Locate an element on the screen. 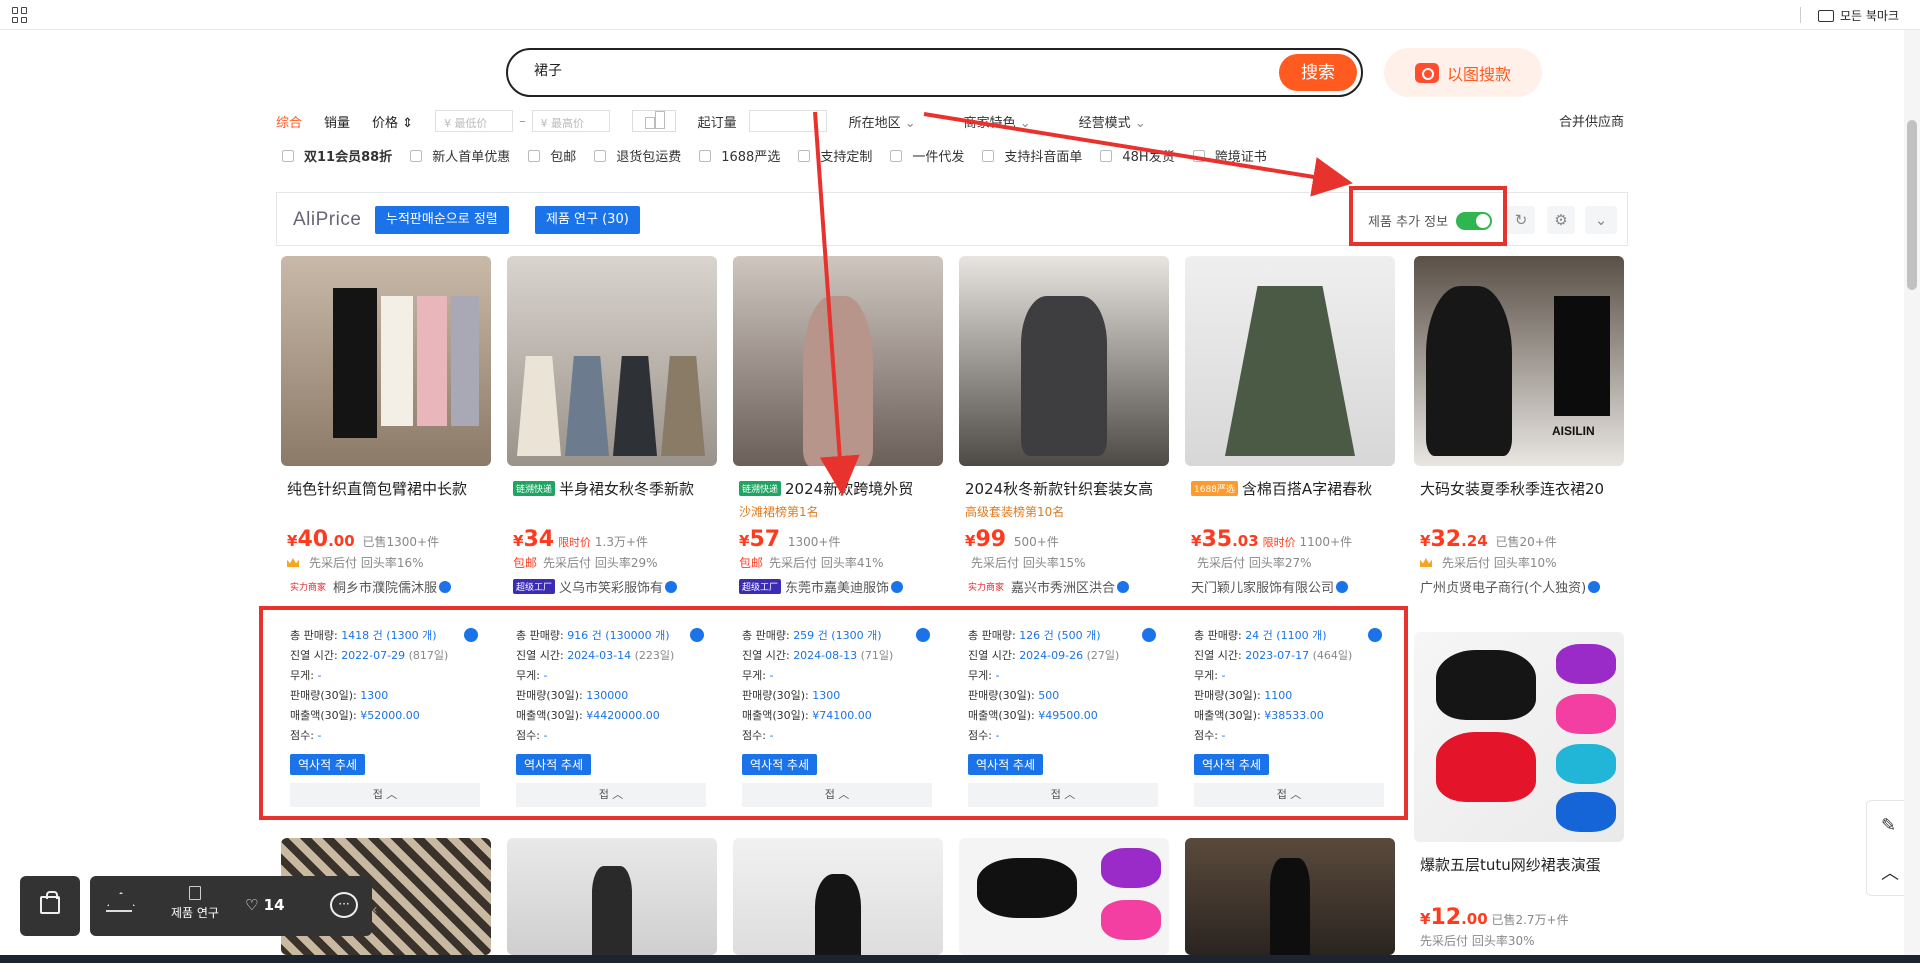 This screenshot has width=1920, height=963. taskbar-strip is located at coordinates (960, 959).